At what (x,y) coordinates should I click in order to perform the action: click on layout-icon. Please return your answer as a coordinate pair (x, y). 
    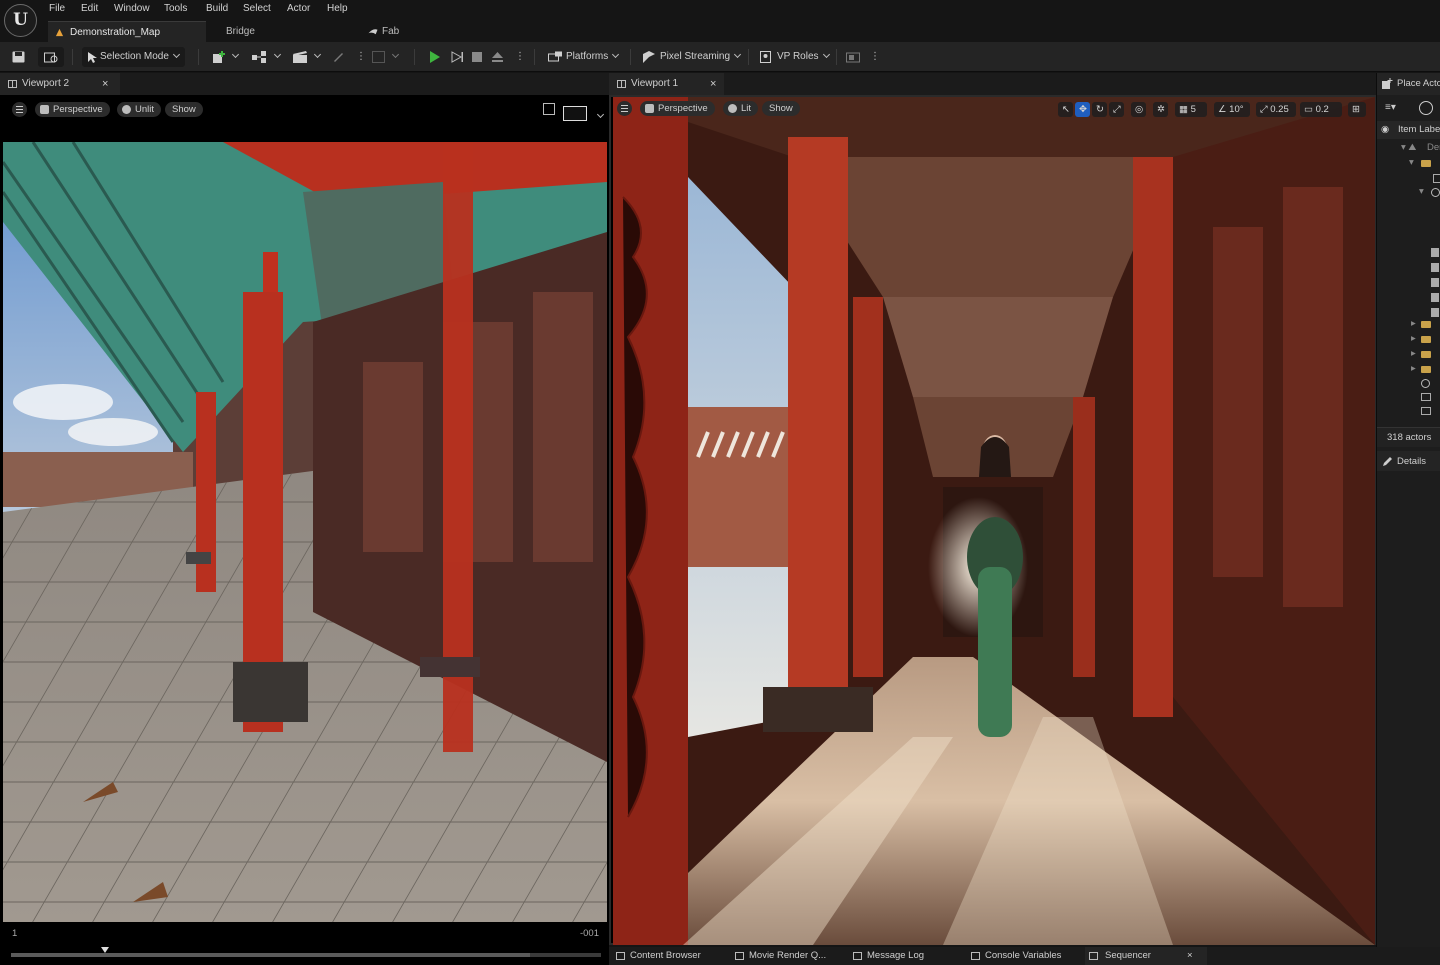
    Looking at the image, I should click on (549, 109).